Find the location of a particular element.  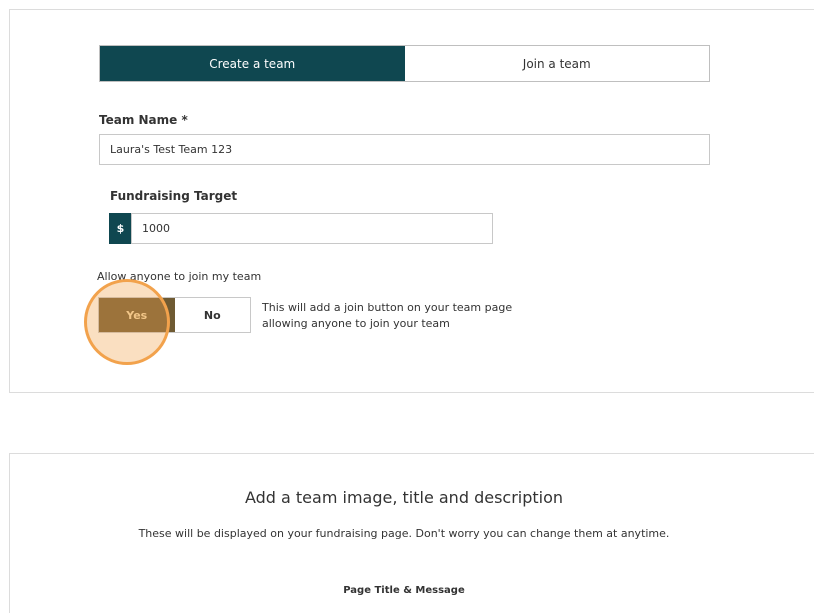

allow-join-toggle: Yes No is located at coordinates (174, 315).